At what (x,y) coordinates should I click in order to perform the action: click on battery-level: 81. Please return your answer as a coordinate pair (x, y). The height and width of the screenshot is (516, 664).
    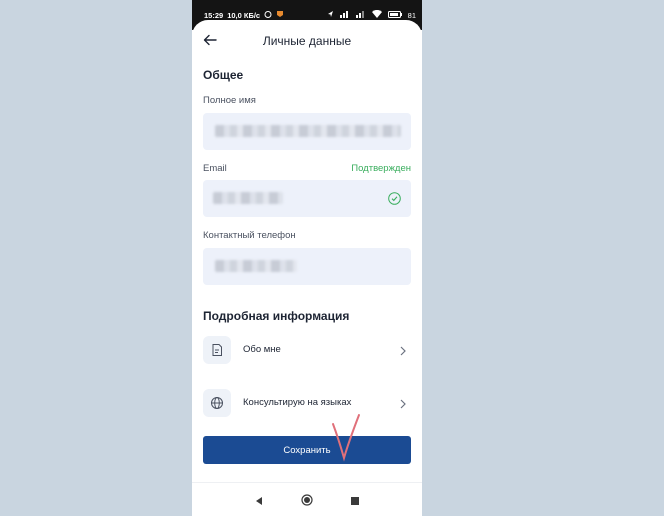
    Looking at the image, I should click on (411, 15).